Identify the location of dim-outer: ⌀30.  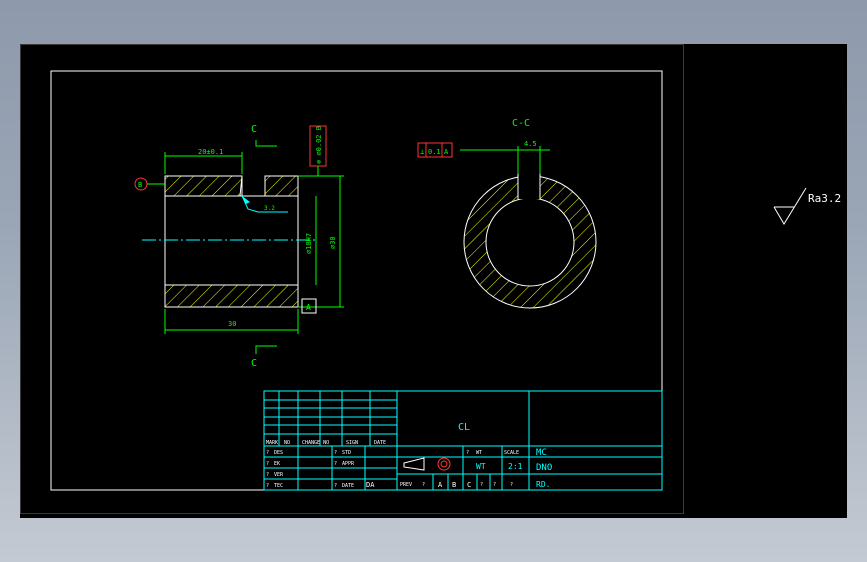
(333, 242).